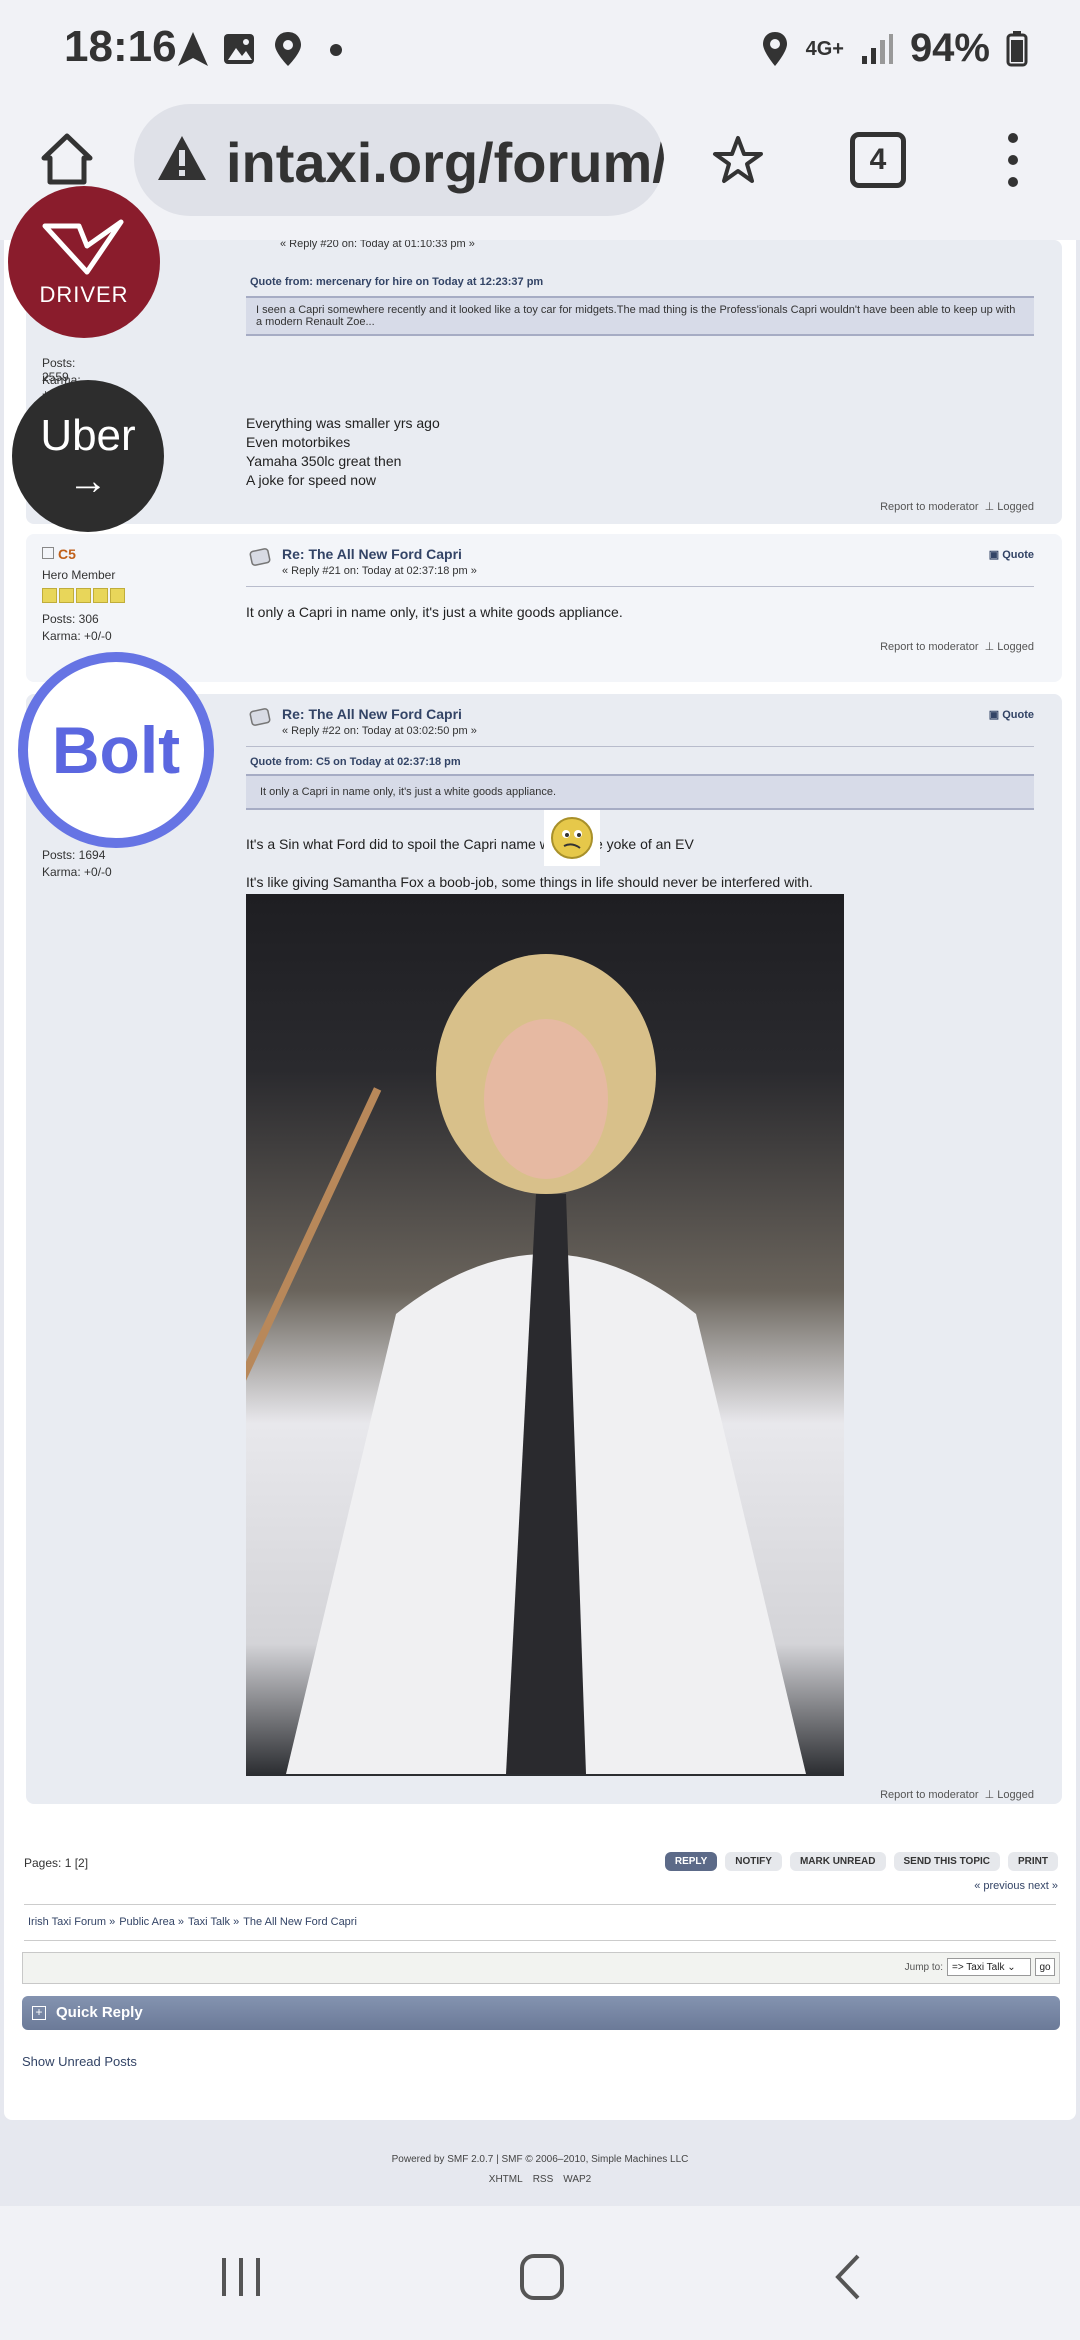  What do you see at coordinates (774, 48) in the screenshot?
I see `location-icon` at bounding box center [774, 48].